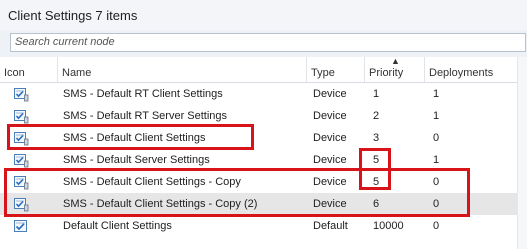 This screenshot has width=527, height=249. Describe the element at coordinates (181, 69) in the screenshot. I see `column-header-name: Name` at that location.